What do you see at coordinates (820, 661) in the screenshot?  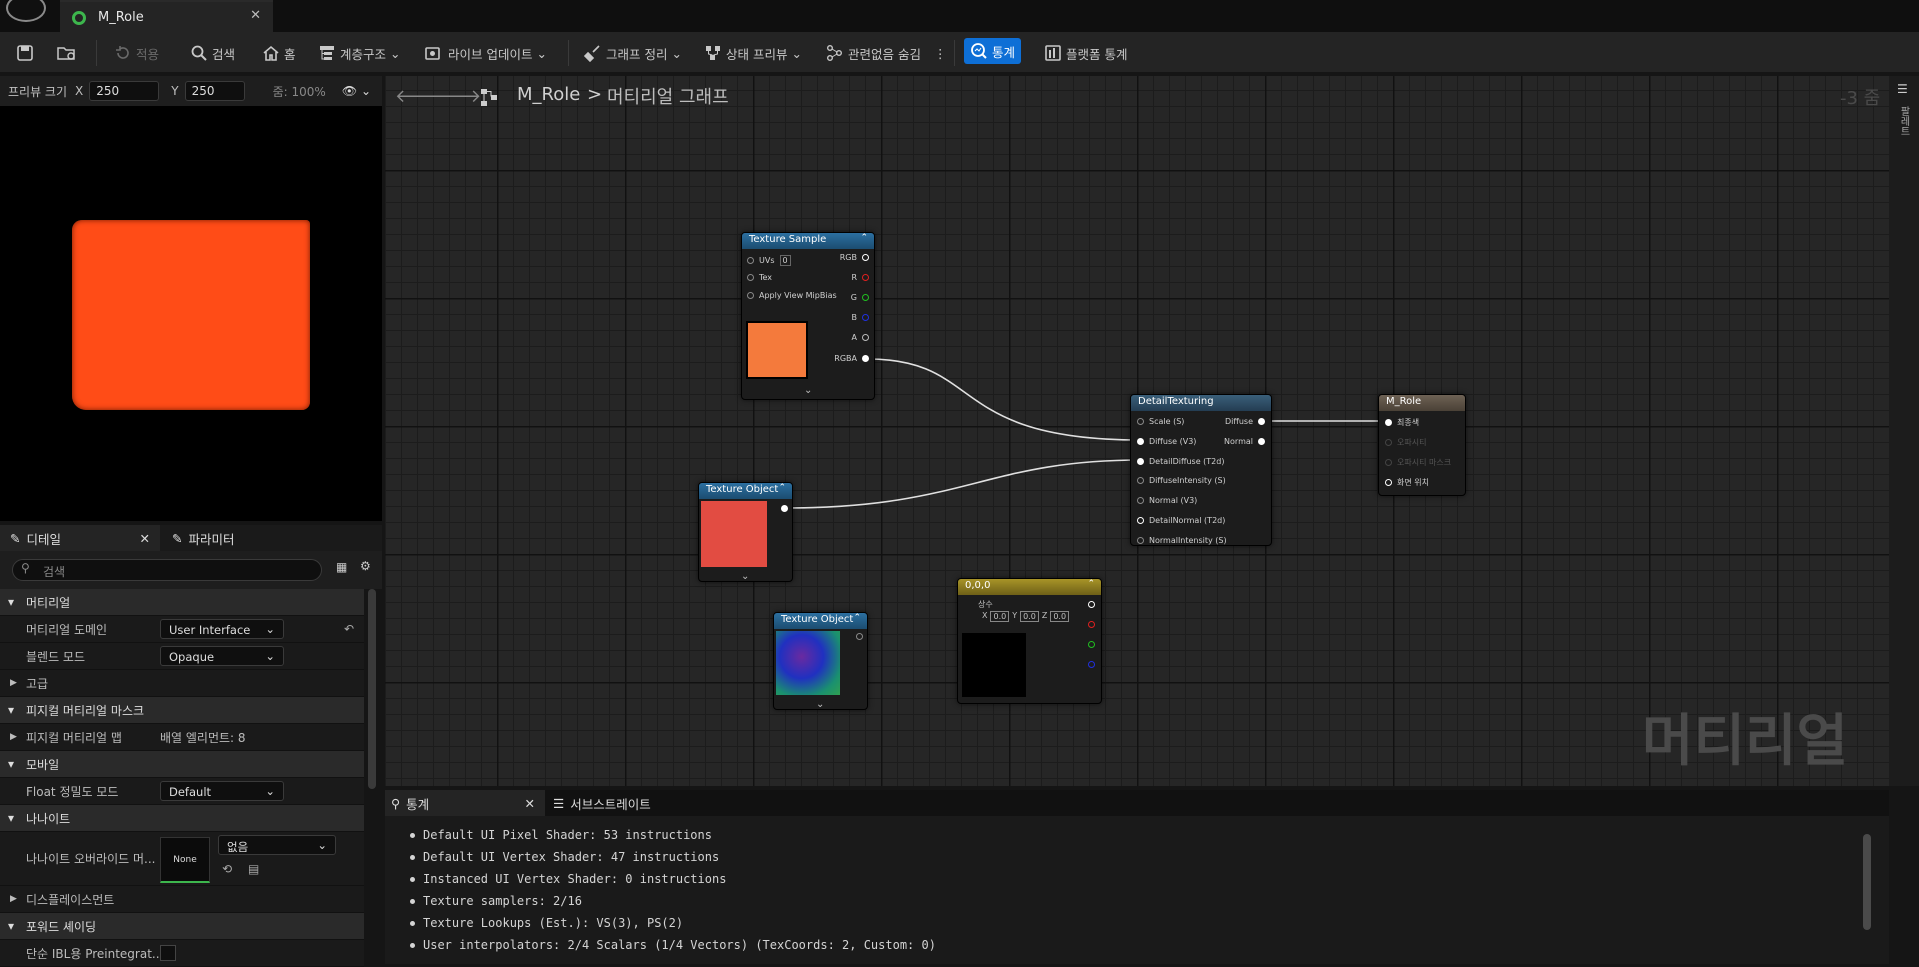 I see `node-texture-object-2: Texture Object ⌃ ⌄` at bounding box center [820, 661].